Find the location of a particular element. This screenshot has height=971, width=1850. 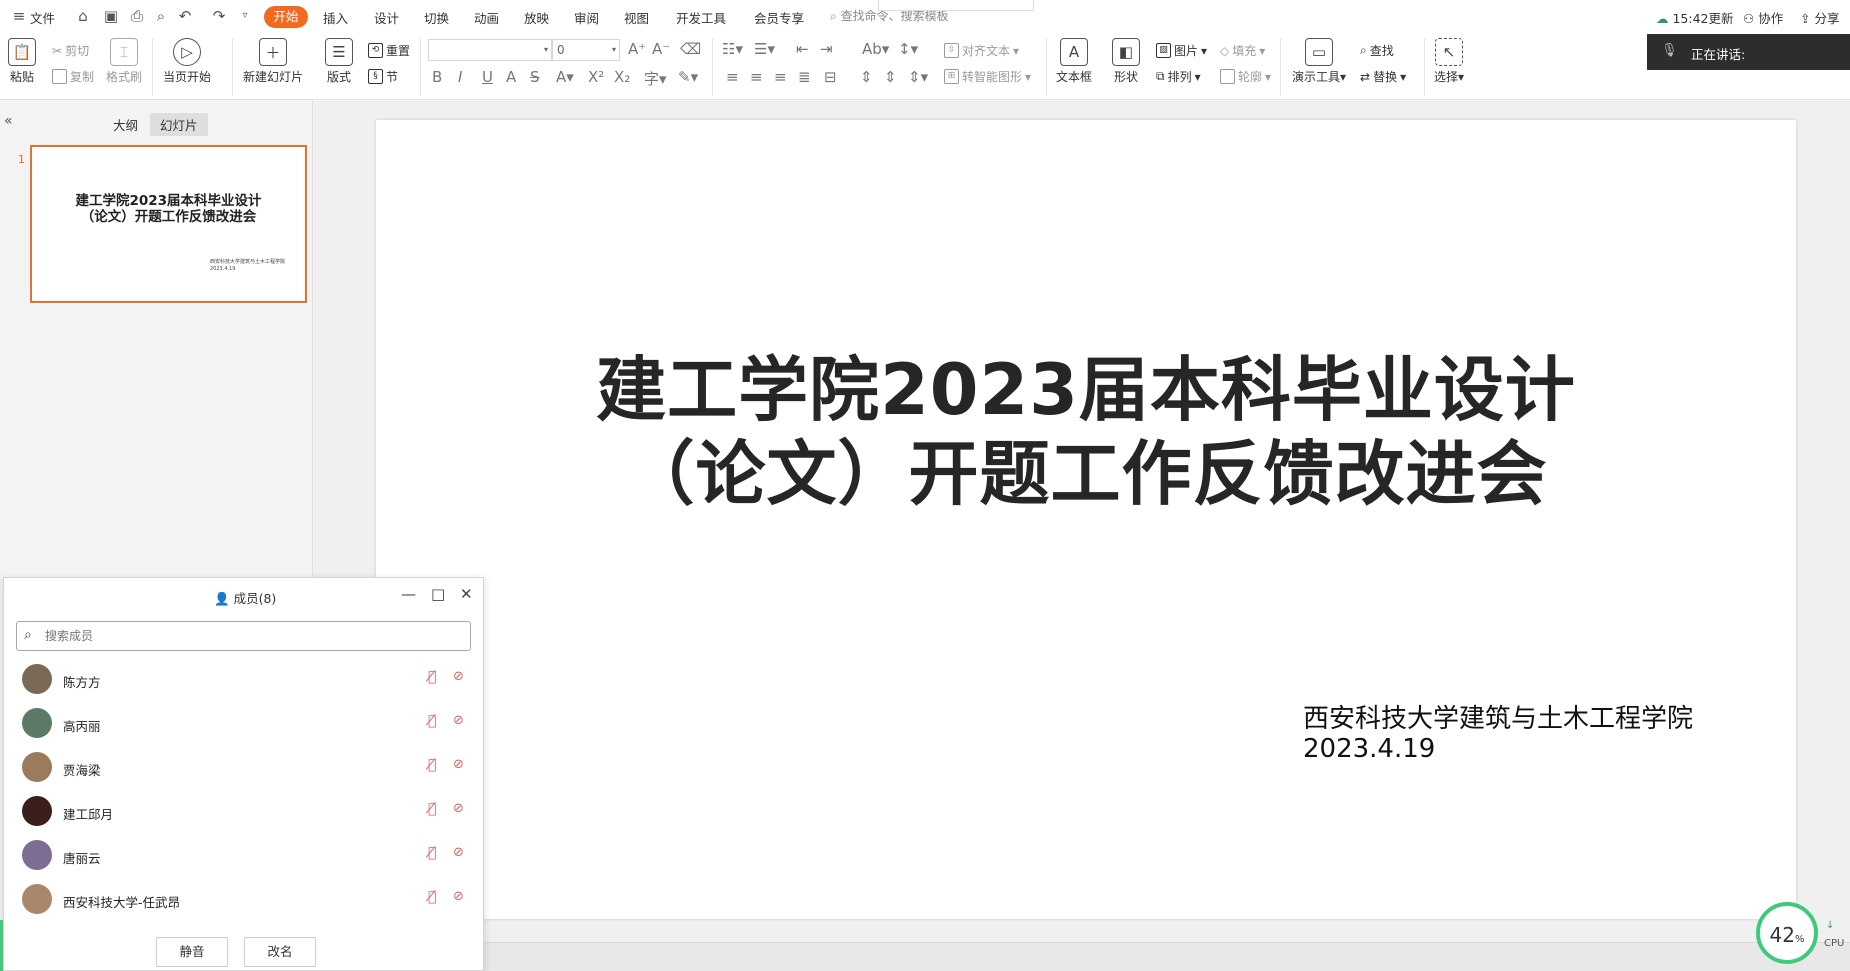

tab-slideshow: 放映 is located at coordinates (536, 17).